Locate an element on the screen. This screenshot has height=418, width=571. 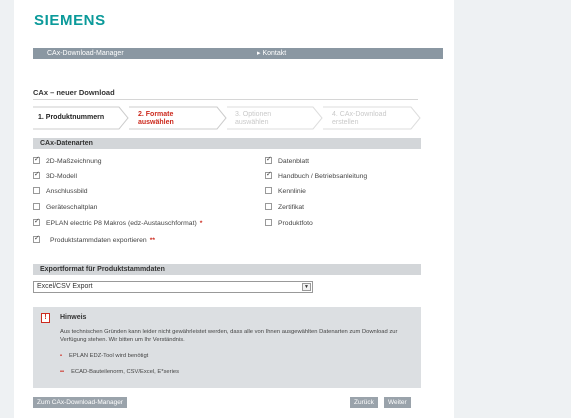
checkbox-zertifikat: Zertifikat is located at coordinates (284, 207).